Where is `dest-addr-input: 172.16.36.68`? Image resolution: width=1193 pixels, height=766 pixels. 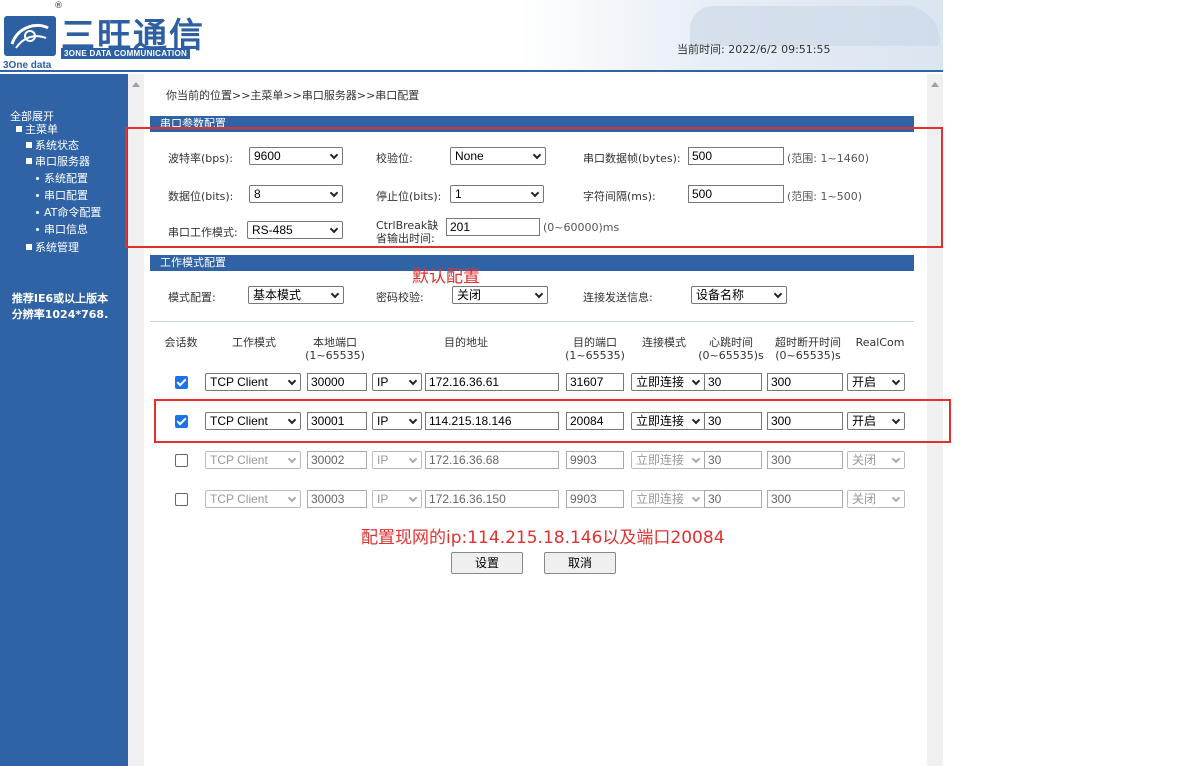 dest-addr-input: 172.16.36.68 is located at coordinates (492, 460).